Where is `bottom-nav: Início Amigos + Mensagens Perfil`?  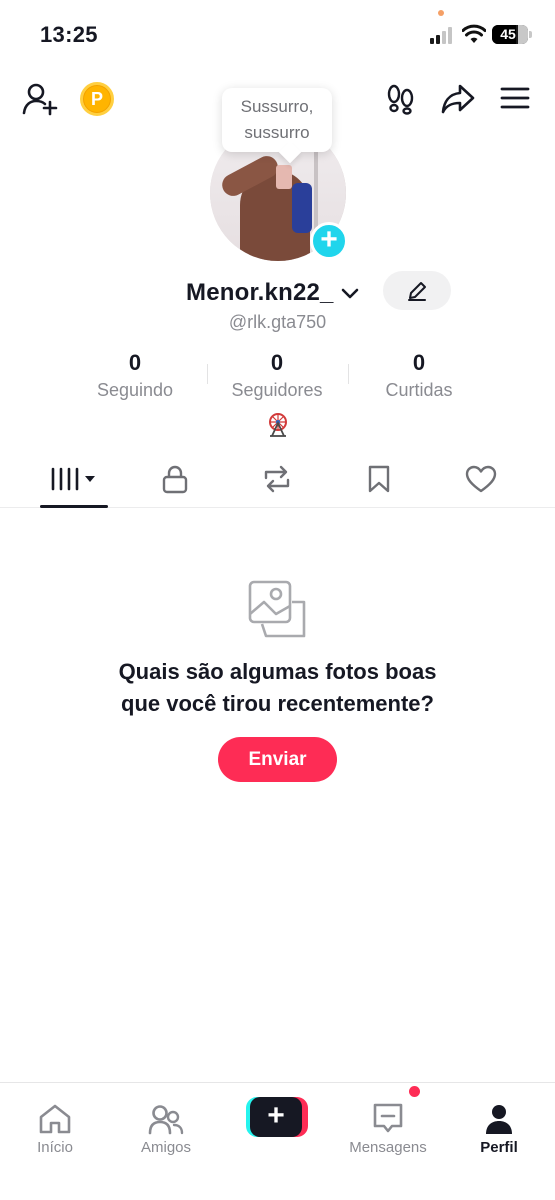 bottom-nav: Início Amigos + Mensagens Perfil is located at coordinates (277, 1141).